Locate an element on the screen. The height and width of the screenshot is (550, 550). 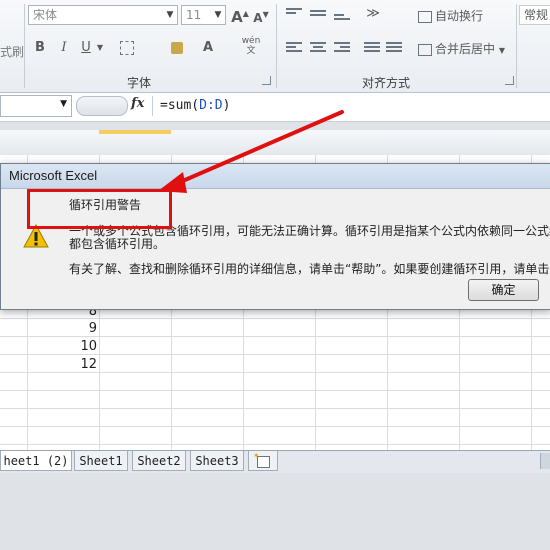
insert-sheet-button: ✶ is located at coordinates (263, 461).